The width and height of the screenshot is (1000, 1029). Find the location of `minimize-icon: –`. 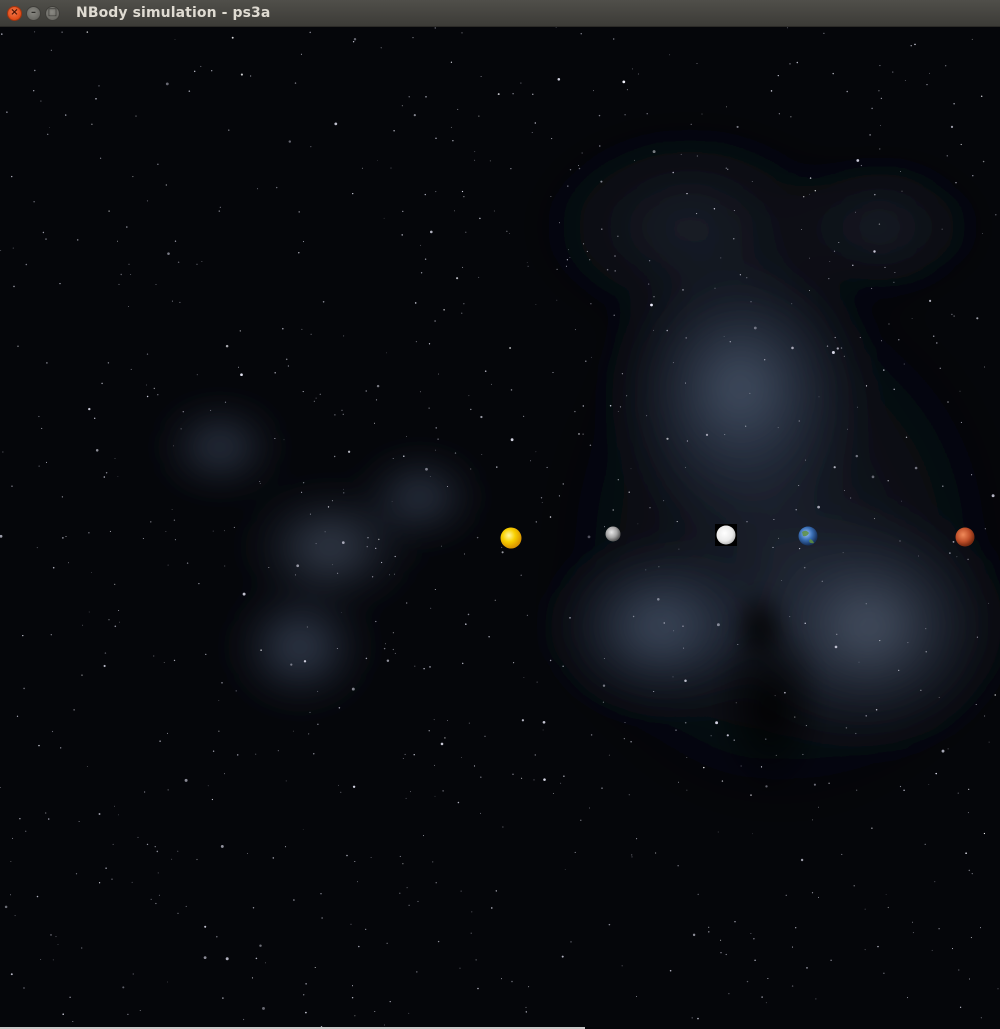

minimize-icon: – is located at coordinates (33, 13).